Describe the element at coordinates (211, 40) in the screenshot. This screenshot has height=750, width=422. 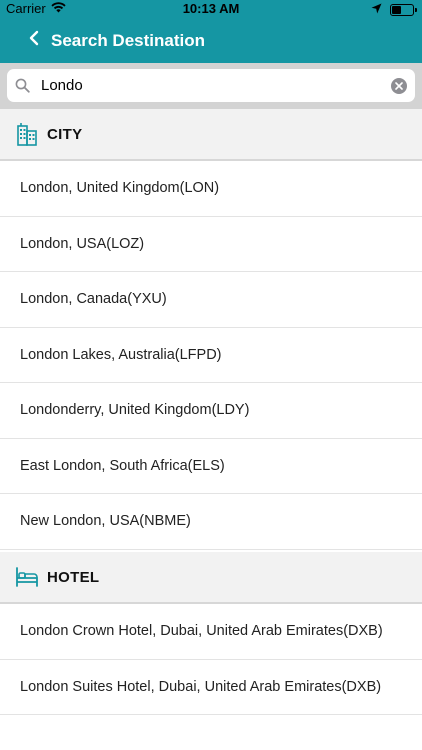
I see `nav-bar: Search Destination` at that location.